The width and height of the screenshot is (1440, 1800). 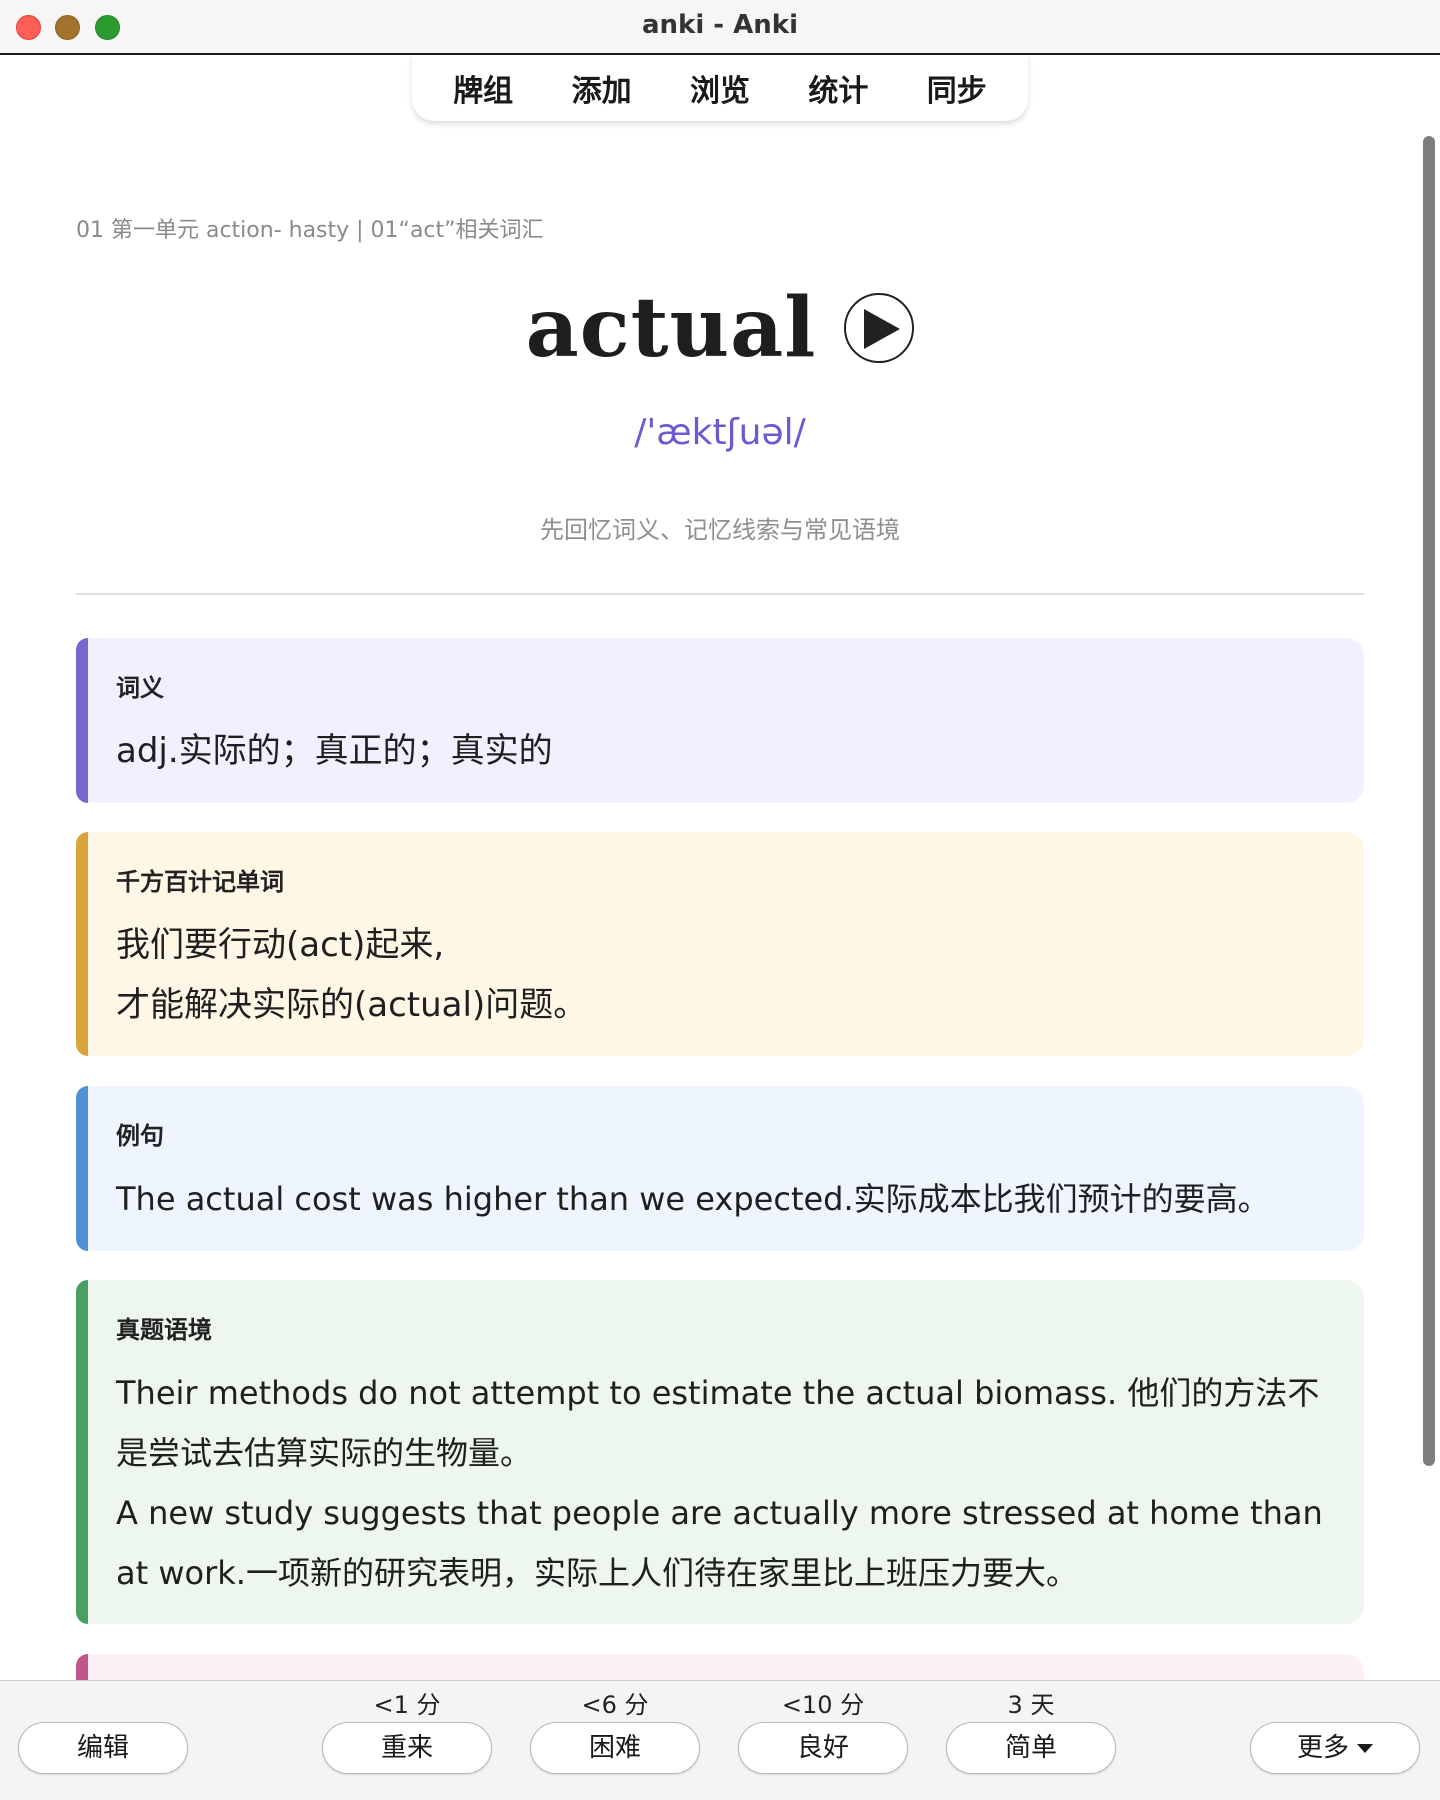 I want to click on section-title: 词义, so click(x=140, y=688).